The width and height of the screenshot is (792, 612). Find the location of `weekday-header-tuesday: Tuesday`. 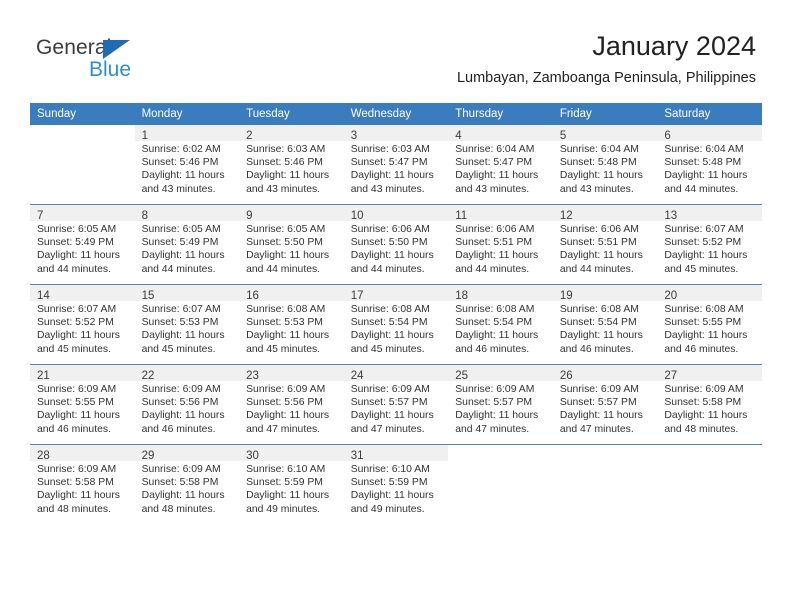

weekday-header-tuesday: Tuesday is located at coordinates (291, 114).